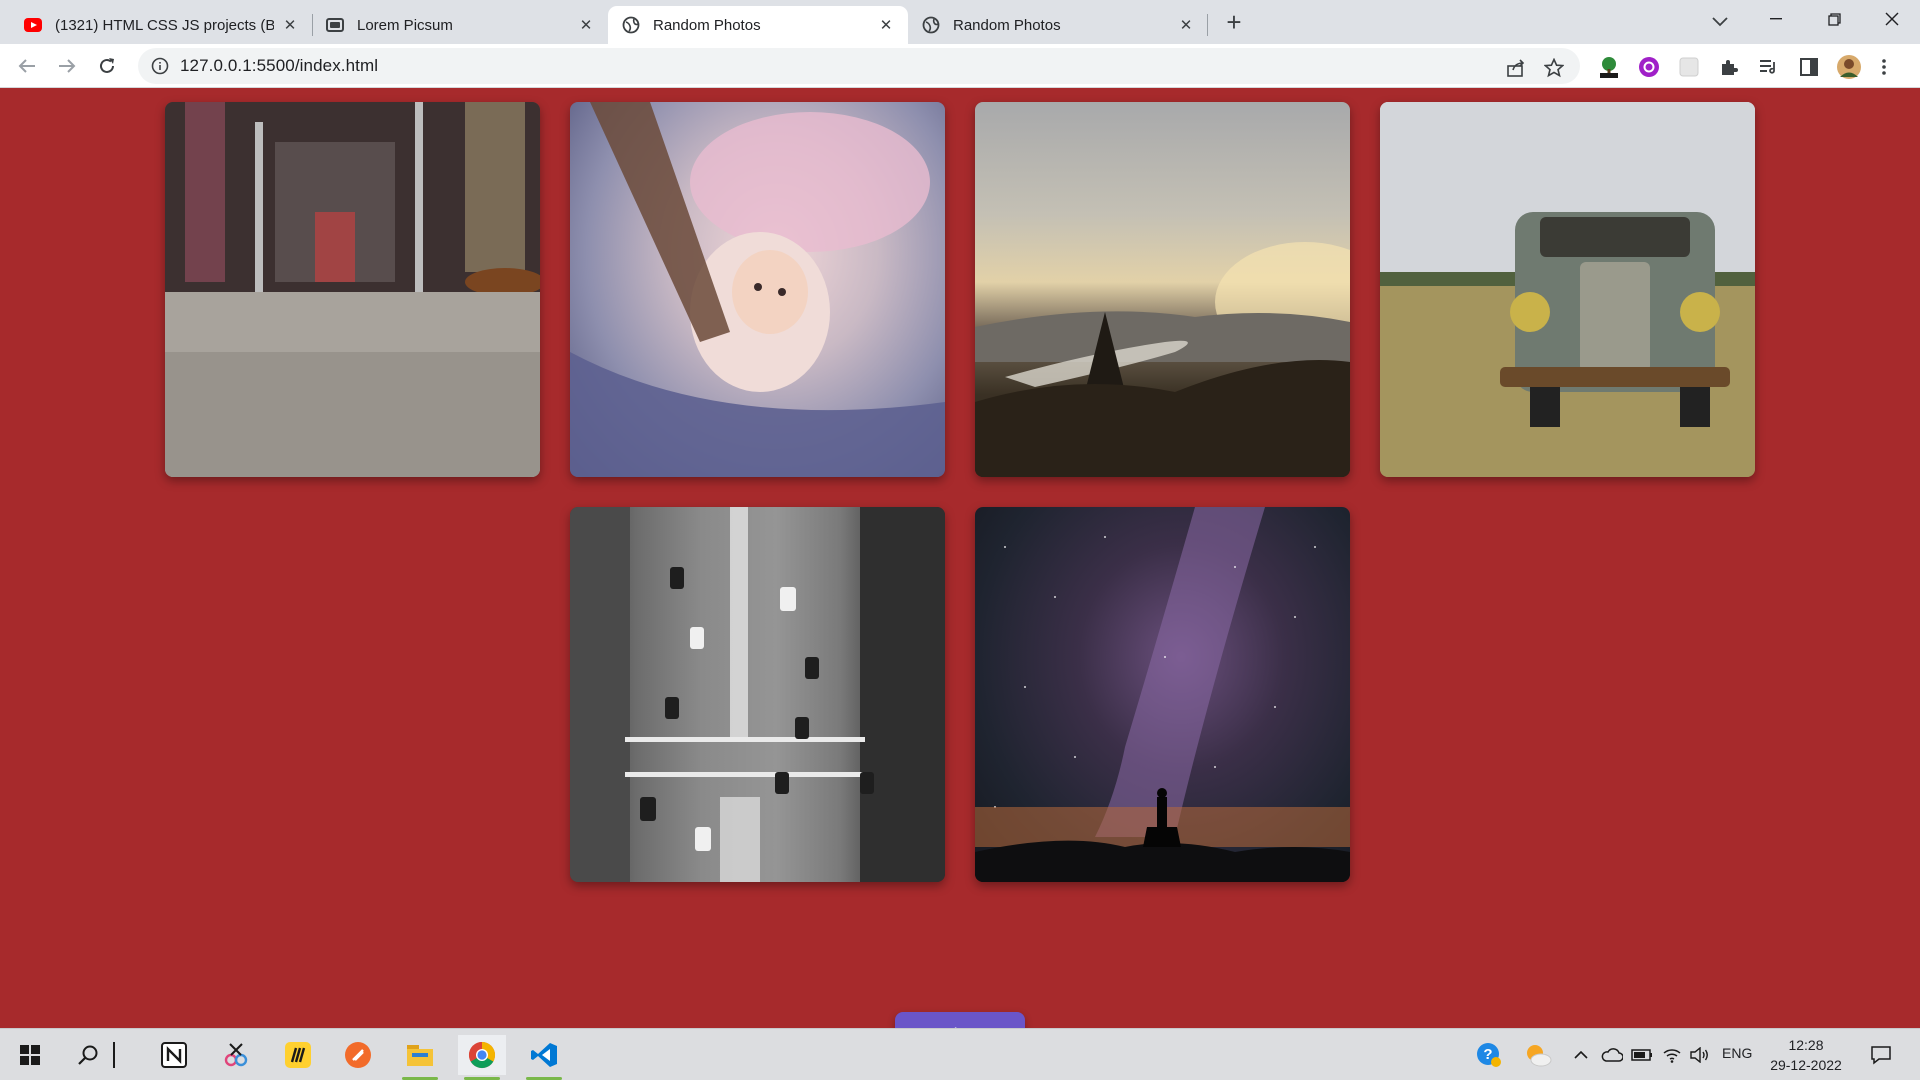  I want to click on chrome-icon, so click(482, 1057).